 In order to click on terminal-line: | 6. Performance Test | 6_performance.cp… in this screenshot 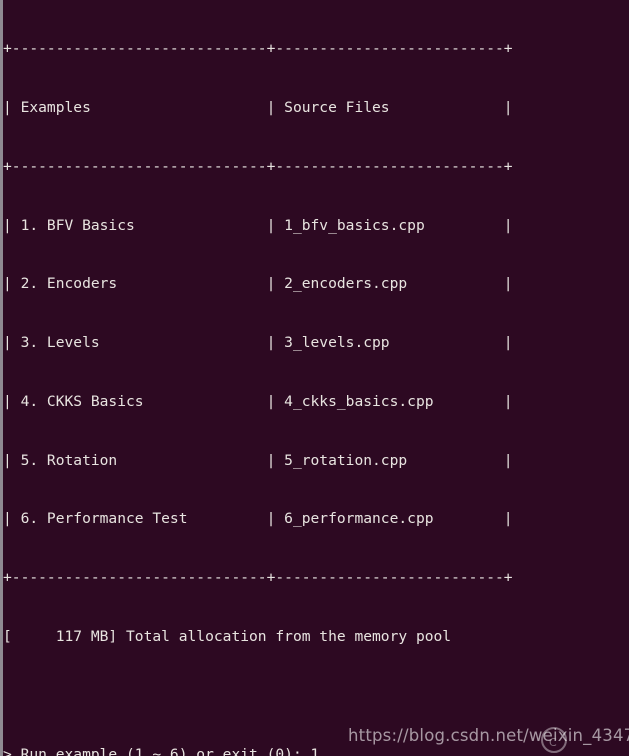, I will do `click(258, 519)`.